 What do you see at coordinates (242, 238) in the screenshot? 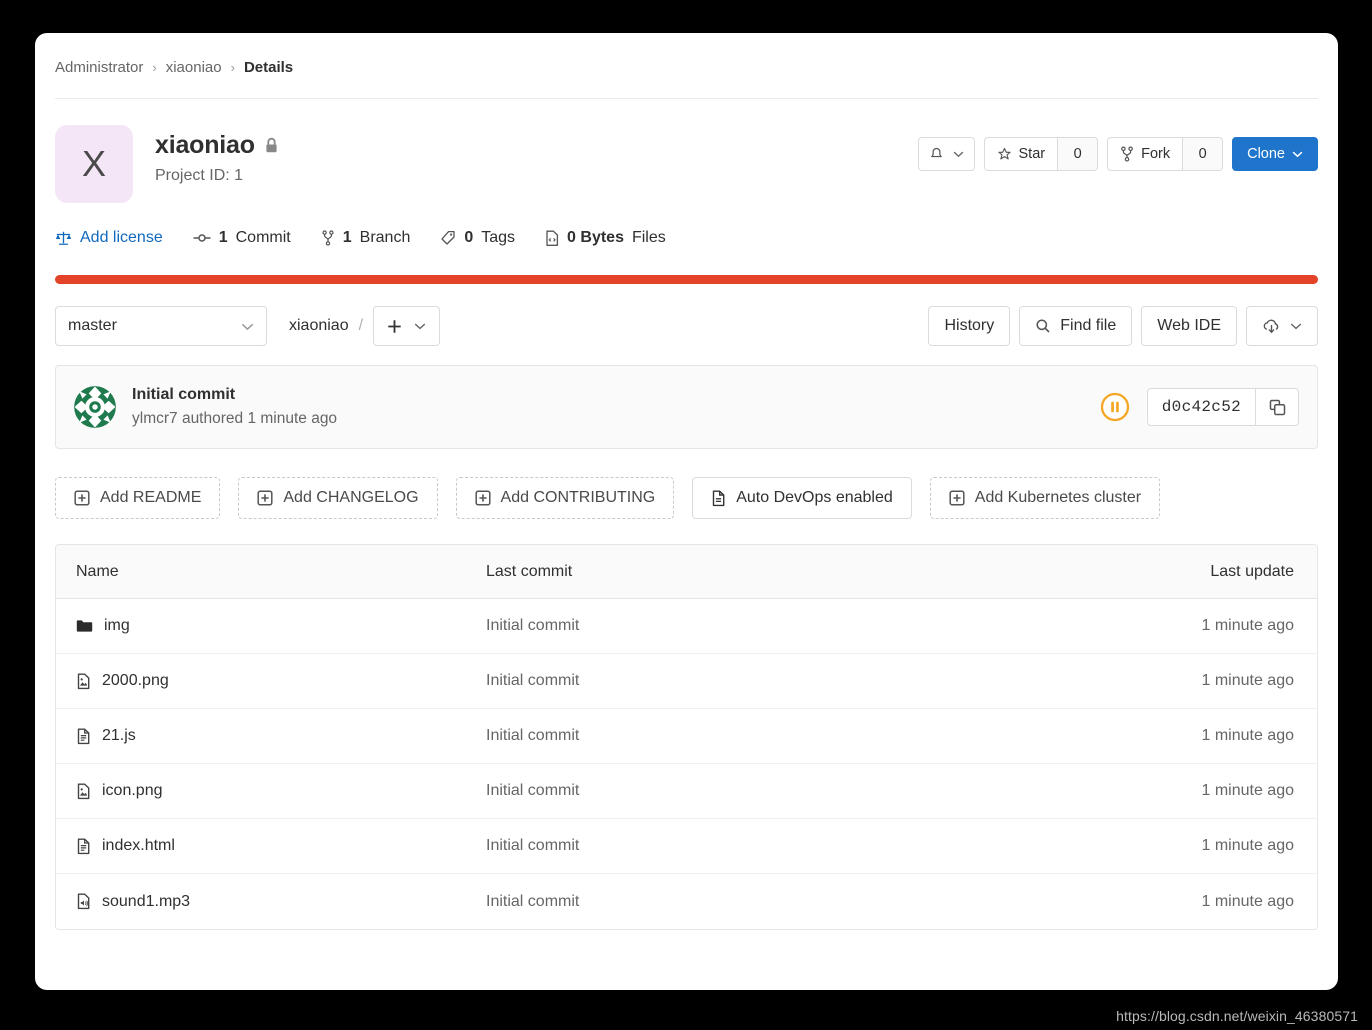
I see `stat-commits: 1 Commit` at bounding box center [242, 238].